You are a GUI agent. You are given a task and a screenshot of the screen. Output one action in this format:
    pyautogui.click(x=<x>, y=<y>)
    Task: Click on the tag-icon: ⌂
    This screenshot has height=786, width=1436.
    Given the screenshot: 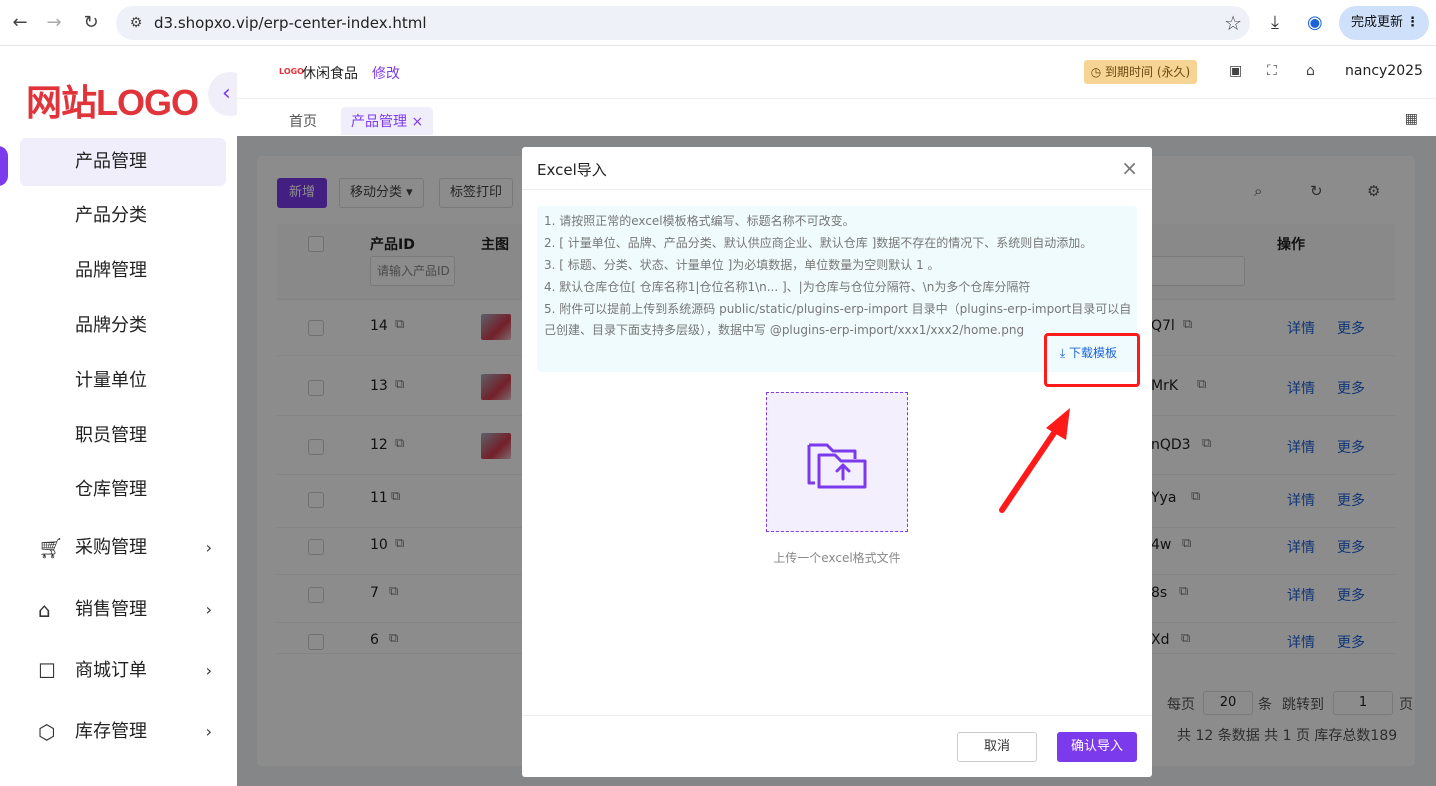 What is the action you would take?
    pyautogui.click(x=44, y=610)
    